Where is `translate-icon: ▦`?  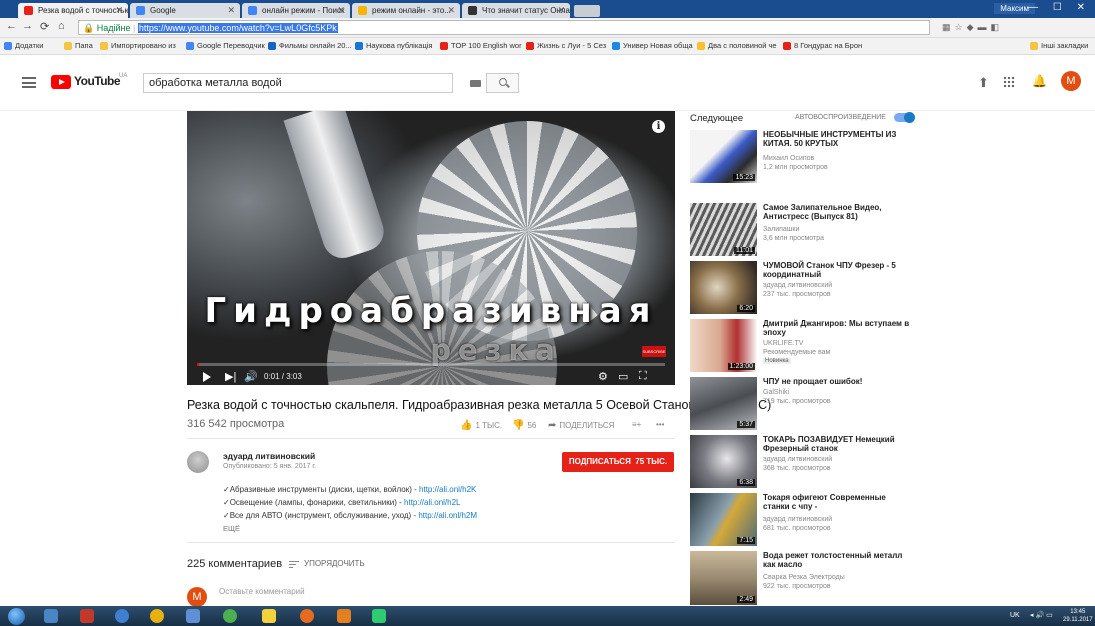
translate-icon: ▦ is located at coordinates (948, 27).